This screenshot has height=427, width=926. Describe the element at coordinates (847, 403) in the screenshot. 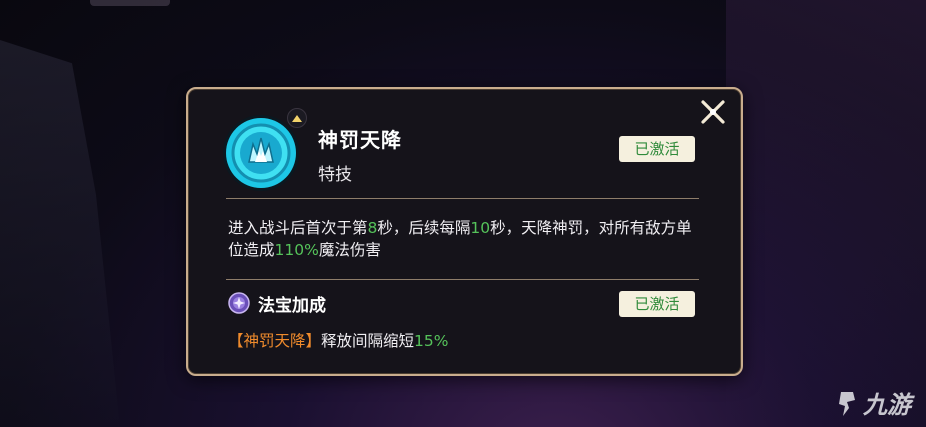

I see `jiuyou-logo-icon` at that location.